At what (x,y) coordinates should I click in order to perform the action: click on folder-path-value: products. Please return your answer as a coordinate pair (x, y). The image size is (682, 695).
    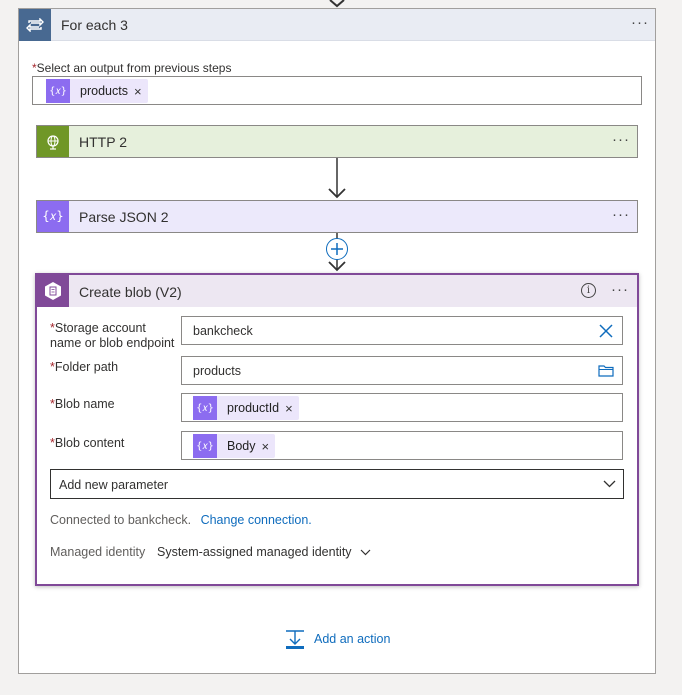
    Looking at the image, I should click on (217, 371).